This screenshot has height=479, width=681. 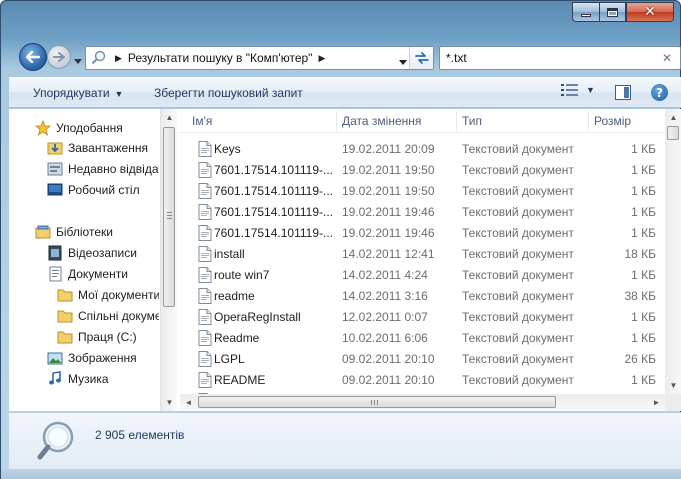 I want to click on breadcrumb: Результати пошуку в "Комп'ютер", so click(x=220, y=58).